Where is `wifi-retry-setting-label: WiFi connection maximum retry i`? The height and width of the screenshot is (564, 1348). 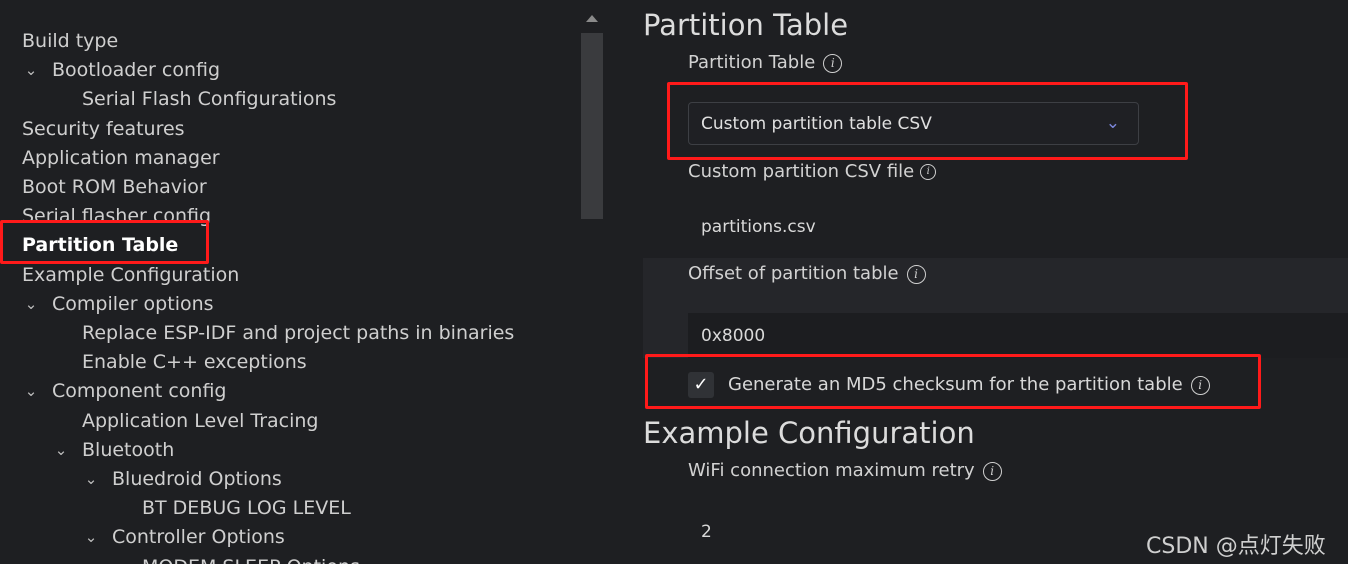
wifi-retry-setting-label: WiFi connection maximum retry i is located at coordinates (845, 470).